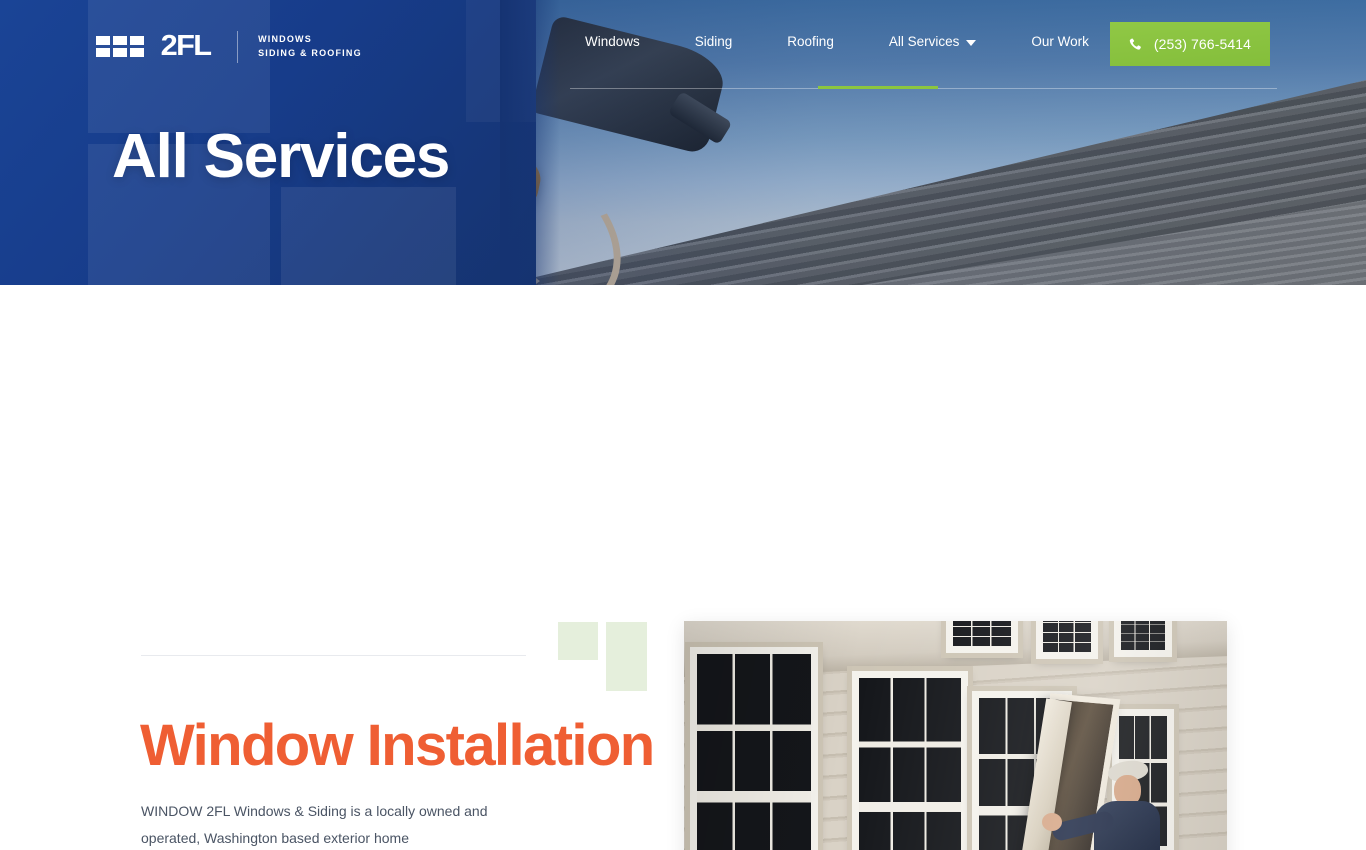  What do you see at coordinates (368, 236) in the screenshot?
I see `hero-pane-decor` at bounding box center [368, 236].